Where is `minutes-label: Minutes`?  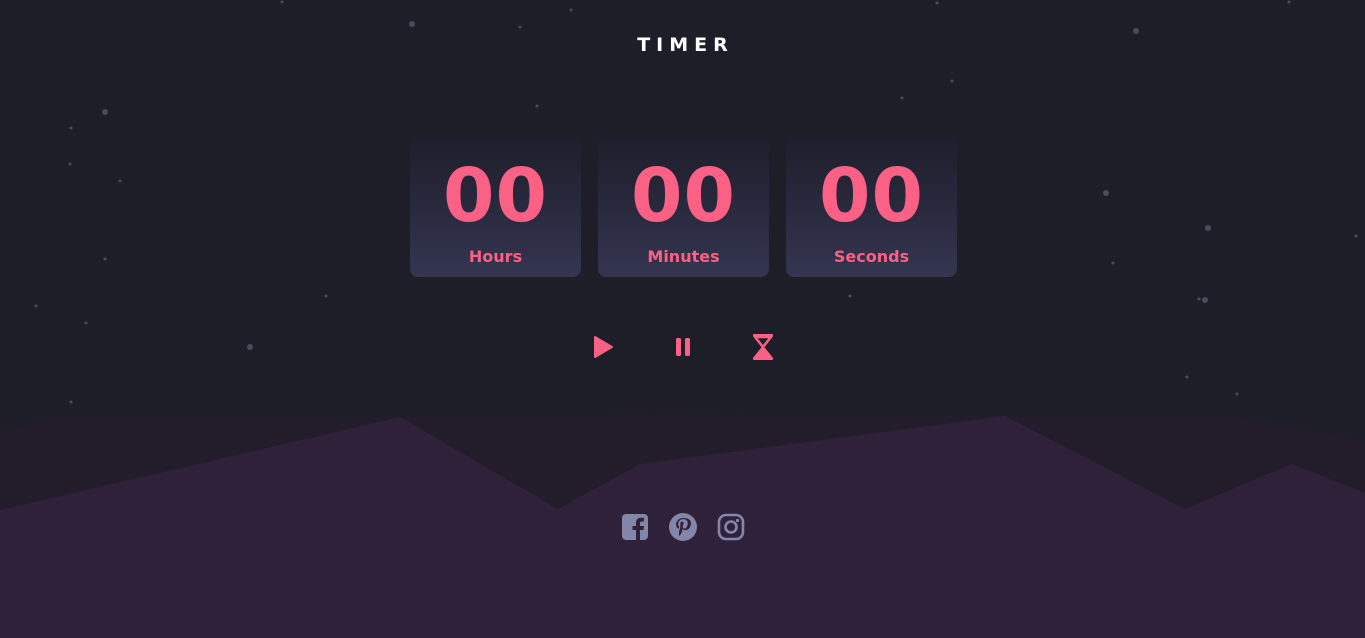 minutes-label: Minutes is located at coordinates (683, 256).